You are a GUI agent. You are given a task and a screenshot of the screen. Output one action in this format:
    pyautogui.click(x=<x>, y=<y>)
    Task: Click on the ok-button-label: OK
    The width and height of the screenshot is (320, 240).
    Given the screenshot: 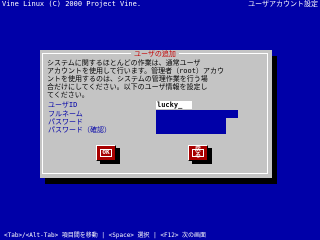 What is the action you would take?
    pyautogui.click(x=106, y=153)
    